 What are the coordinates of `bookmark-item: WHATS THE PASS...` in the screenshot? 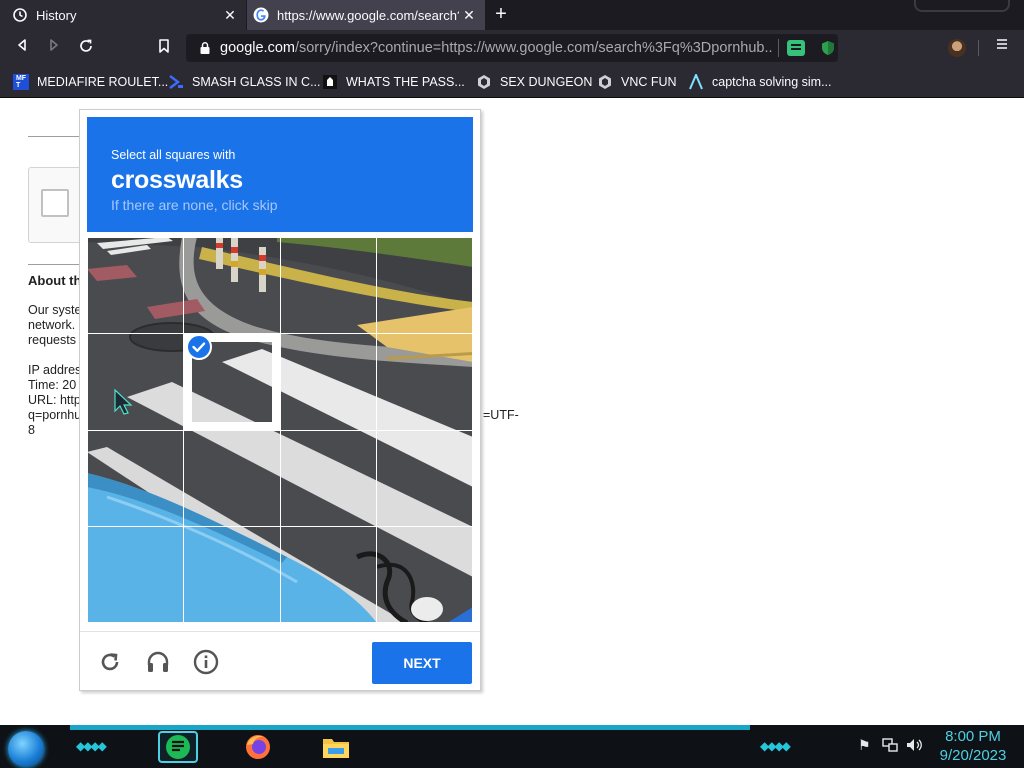 It's located at (393, 82).